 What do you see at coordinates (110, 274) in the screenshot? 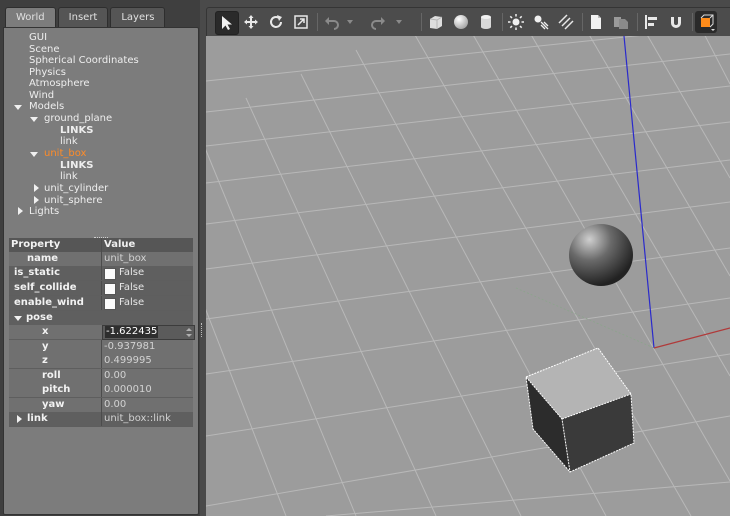
I see `is-static-checkbox` at bounding box center [110, 274].